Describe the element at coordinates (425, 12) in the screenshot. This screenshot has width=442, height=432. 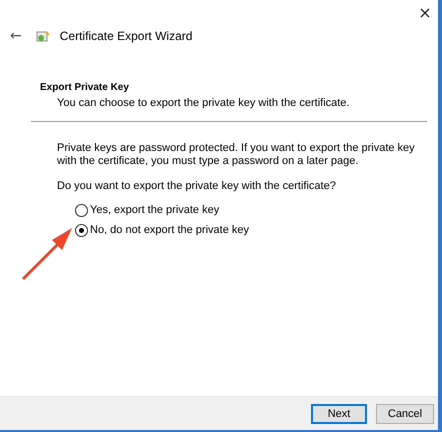
I see `close-button: ×` at that location.